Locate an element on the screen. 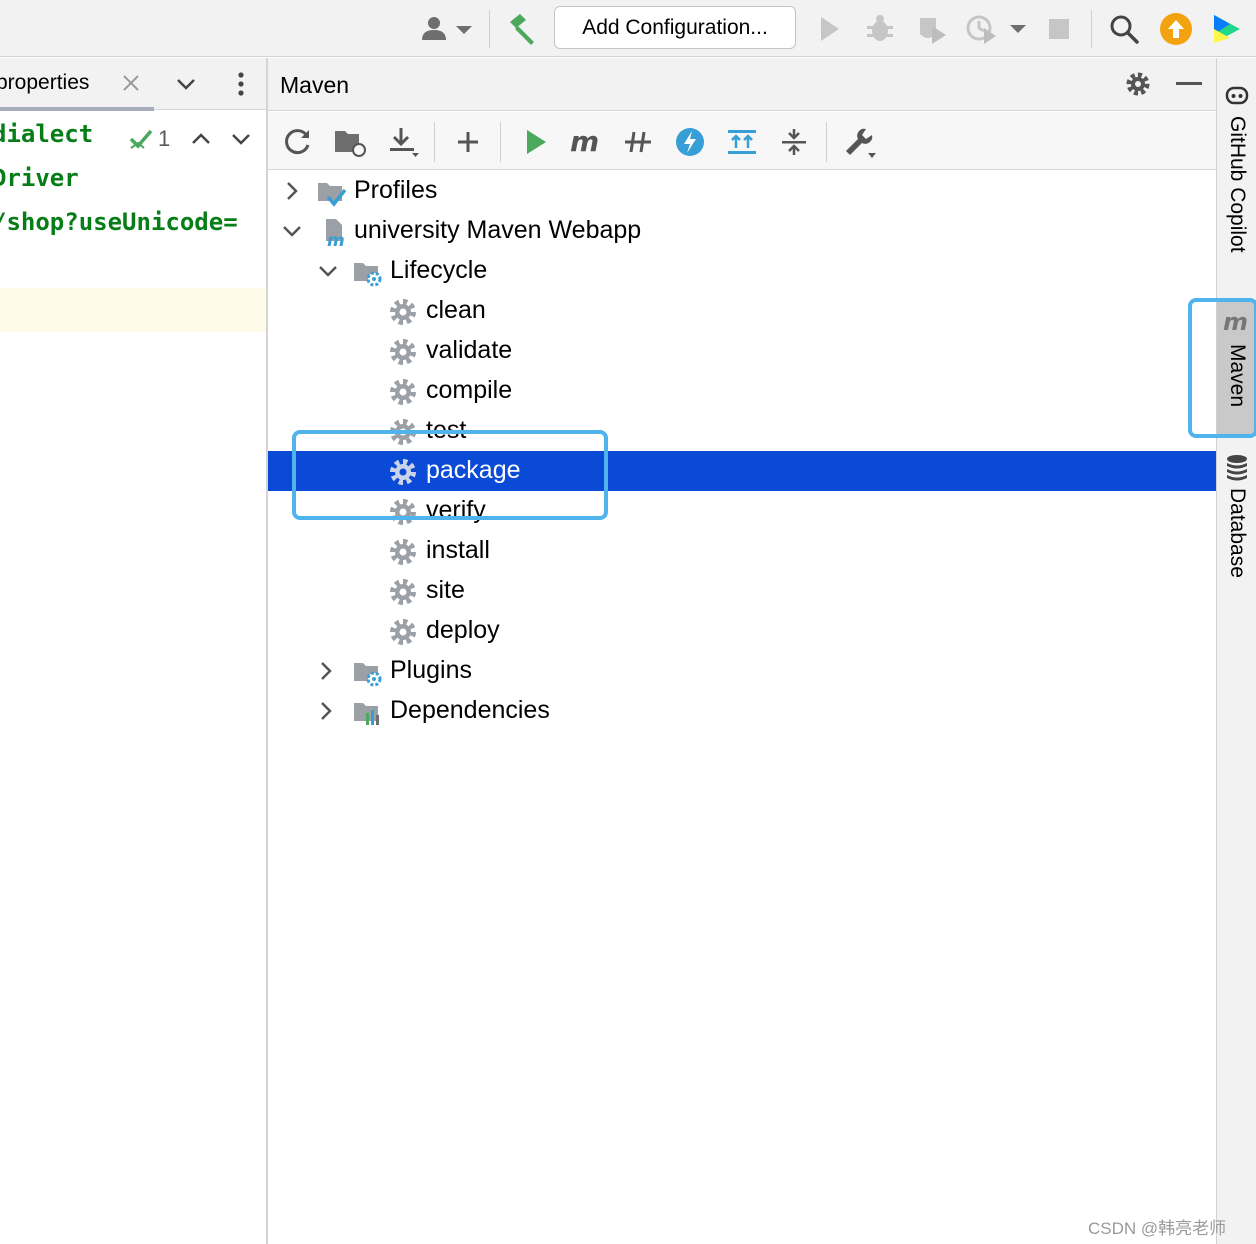  toolbox-logo-icon is located at coordinates (1227, 29).